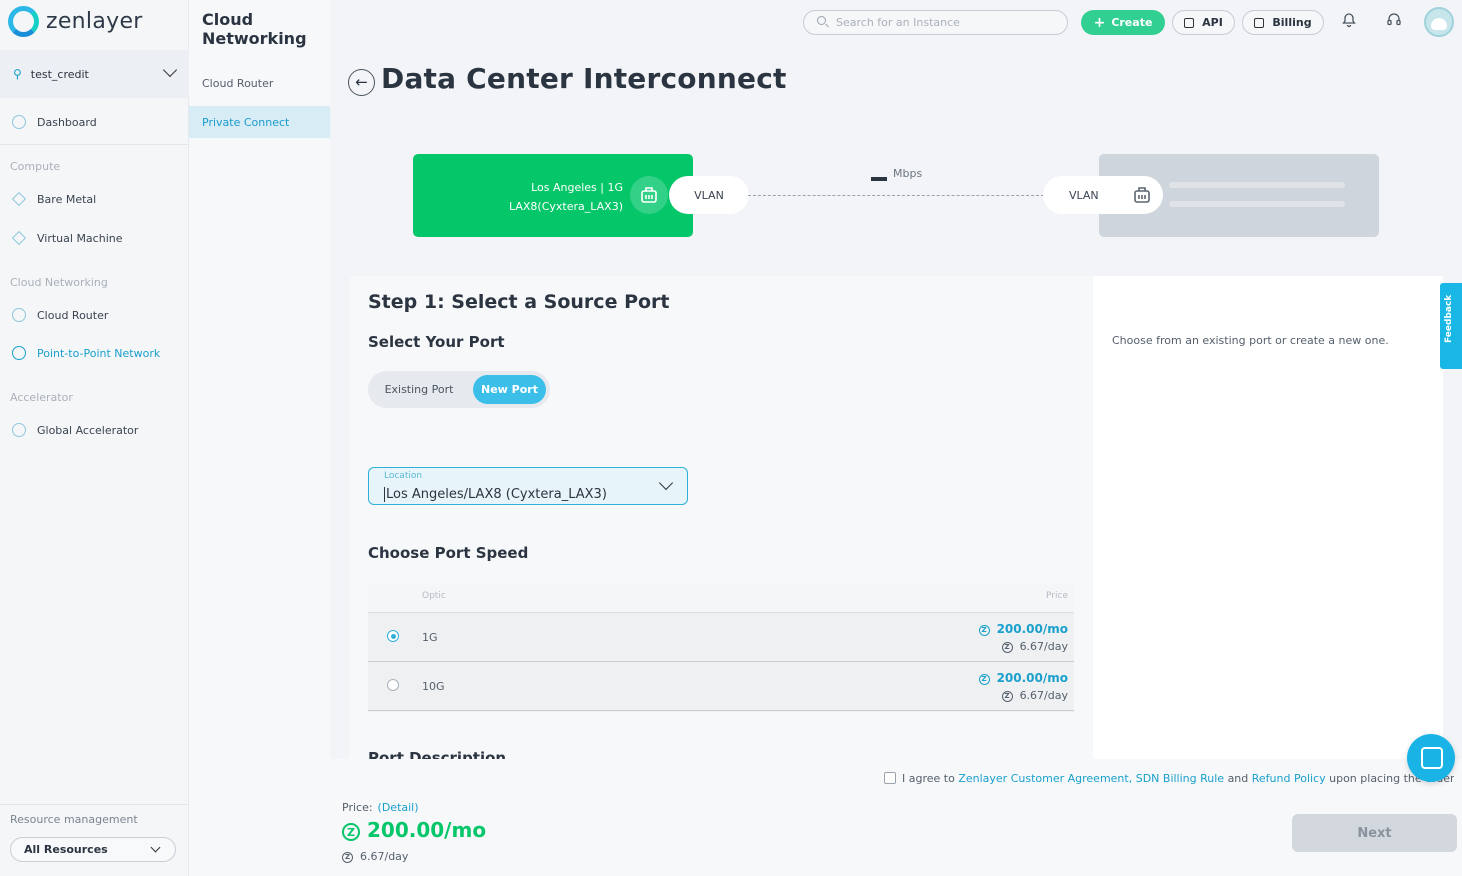 Image resolution: width=1462 pixels, height=876 pixels. Describe the element at coordinates (1043, 695) in the screenshot. I see `daily-price-text: 6.67/day` at that location.